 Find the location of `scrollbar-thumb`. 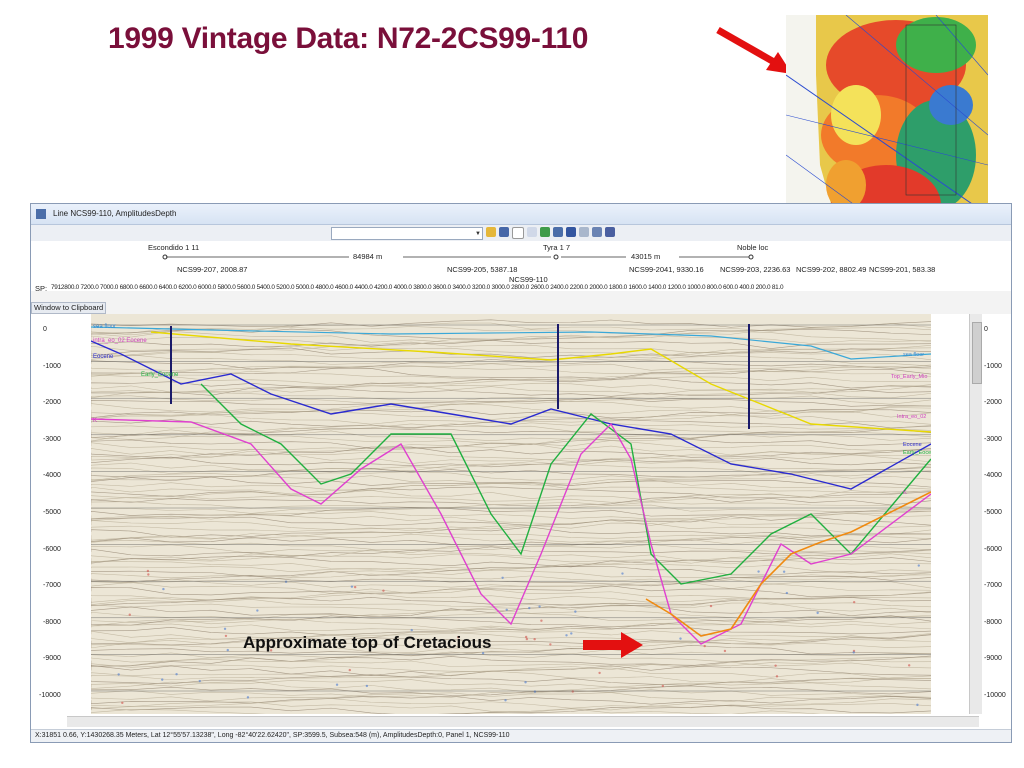

scrollbar-thumb is located at coordinates (977, 353).